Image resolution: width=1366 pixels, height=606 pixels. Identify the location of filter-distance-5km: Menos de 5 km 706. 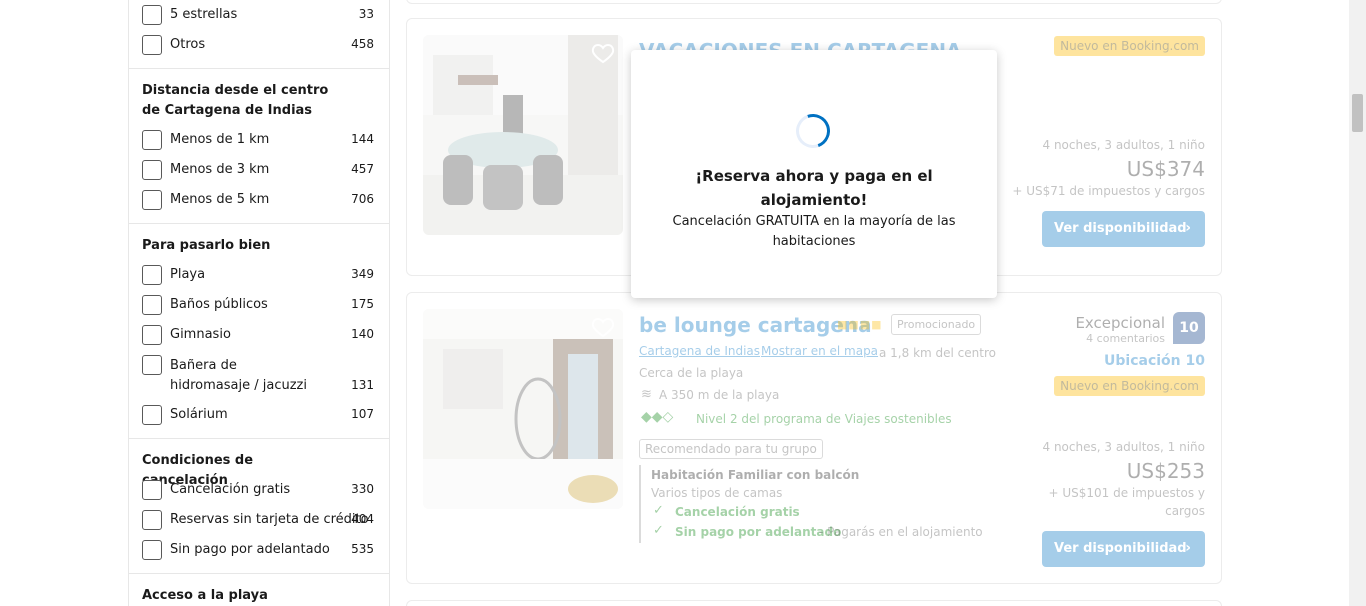
(258, 201).